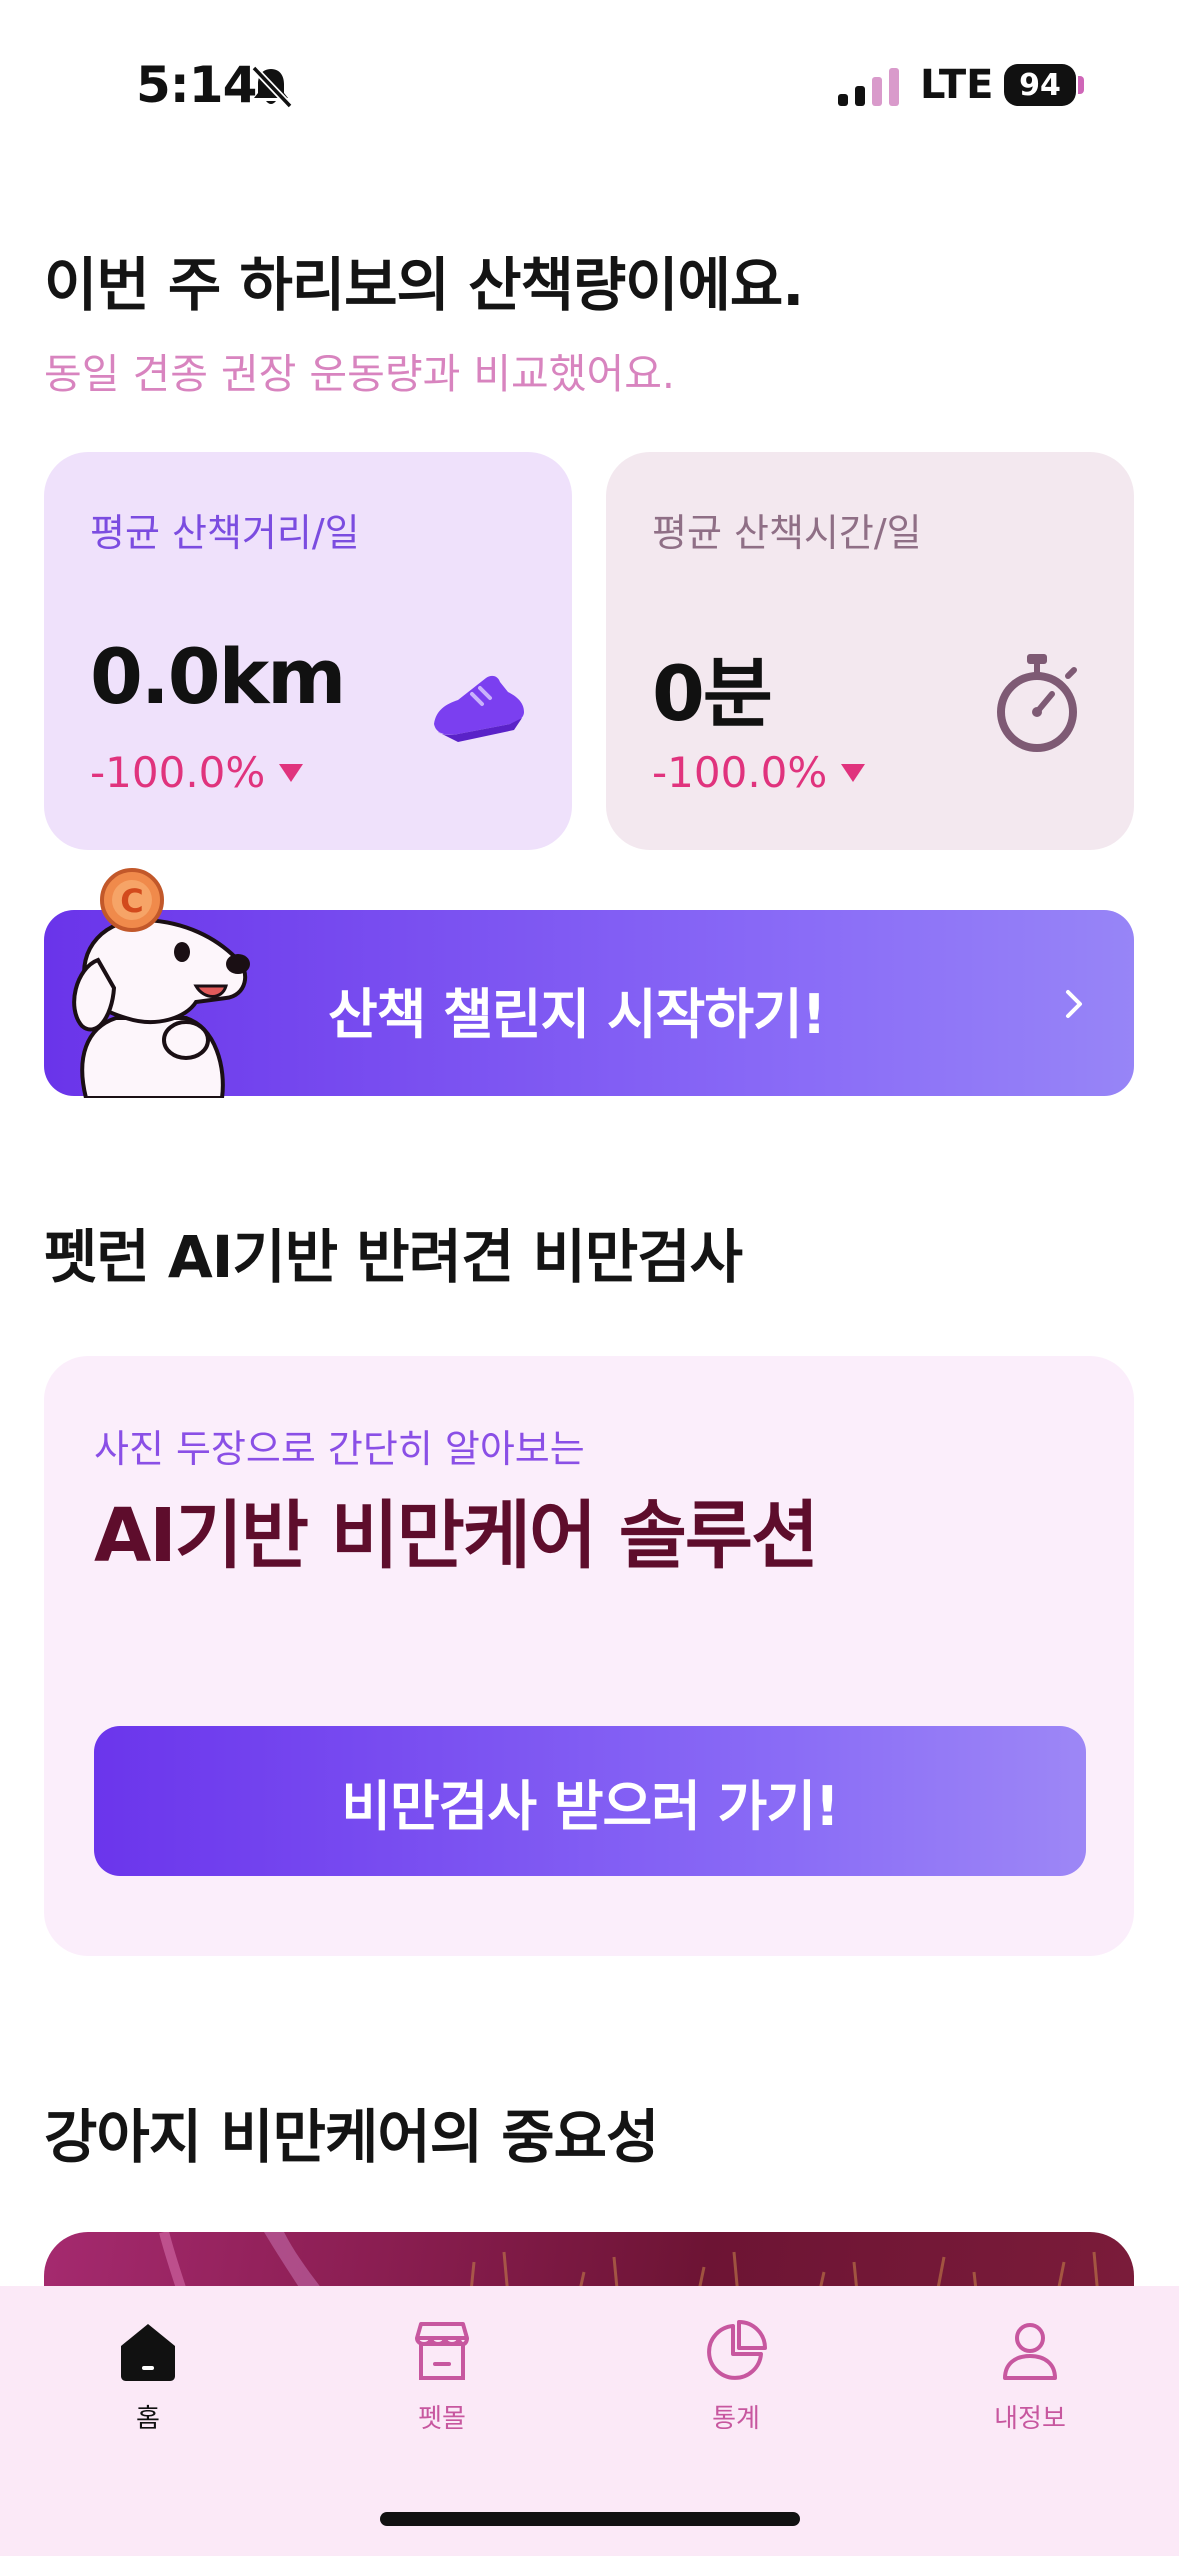 The image size is (1179, 2556). Describe the element at coordinates (272, 87) in the screenshot. I see `bell-muted-icon` at that location.